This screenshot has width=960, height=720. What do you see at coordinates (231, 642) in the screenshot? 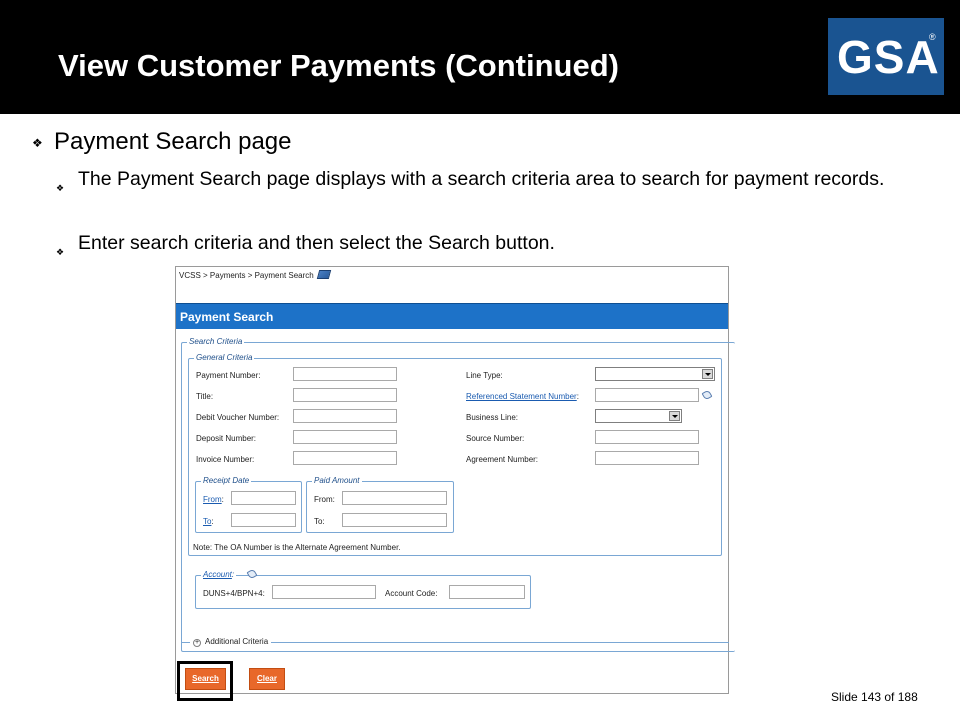
I see `additional-criteria-toggle: + Additional Criteria` at bounding box center [231, 642].